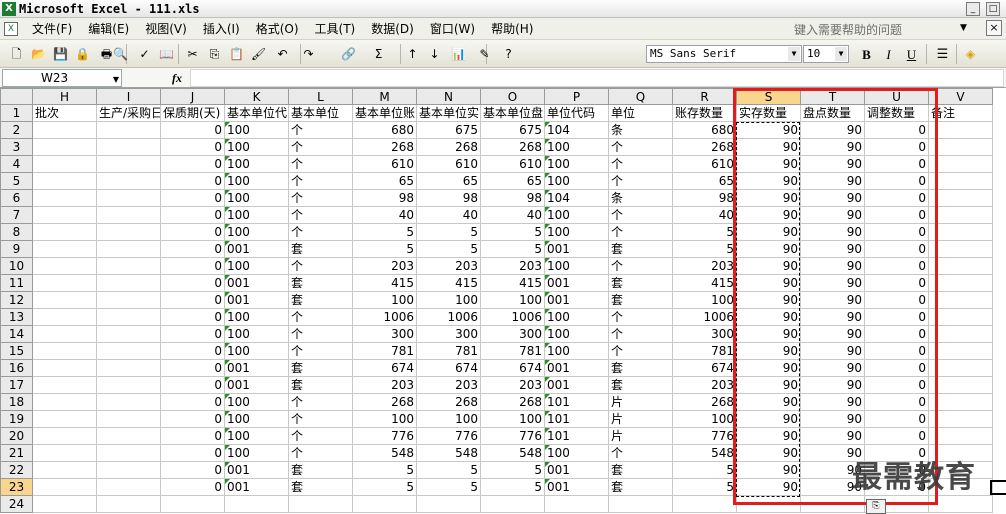  Describe the element at coordinates (512, 368) in the screenshot. I see `cell-o16: 674` at that location.